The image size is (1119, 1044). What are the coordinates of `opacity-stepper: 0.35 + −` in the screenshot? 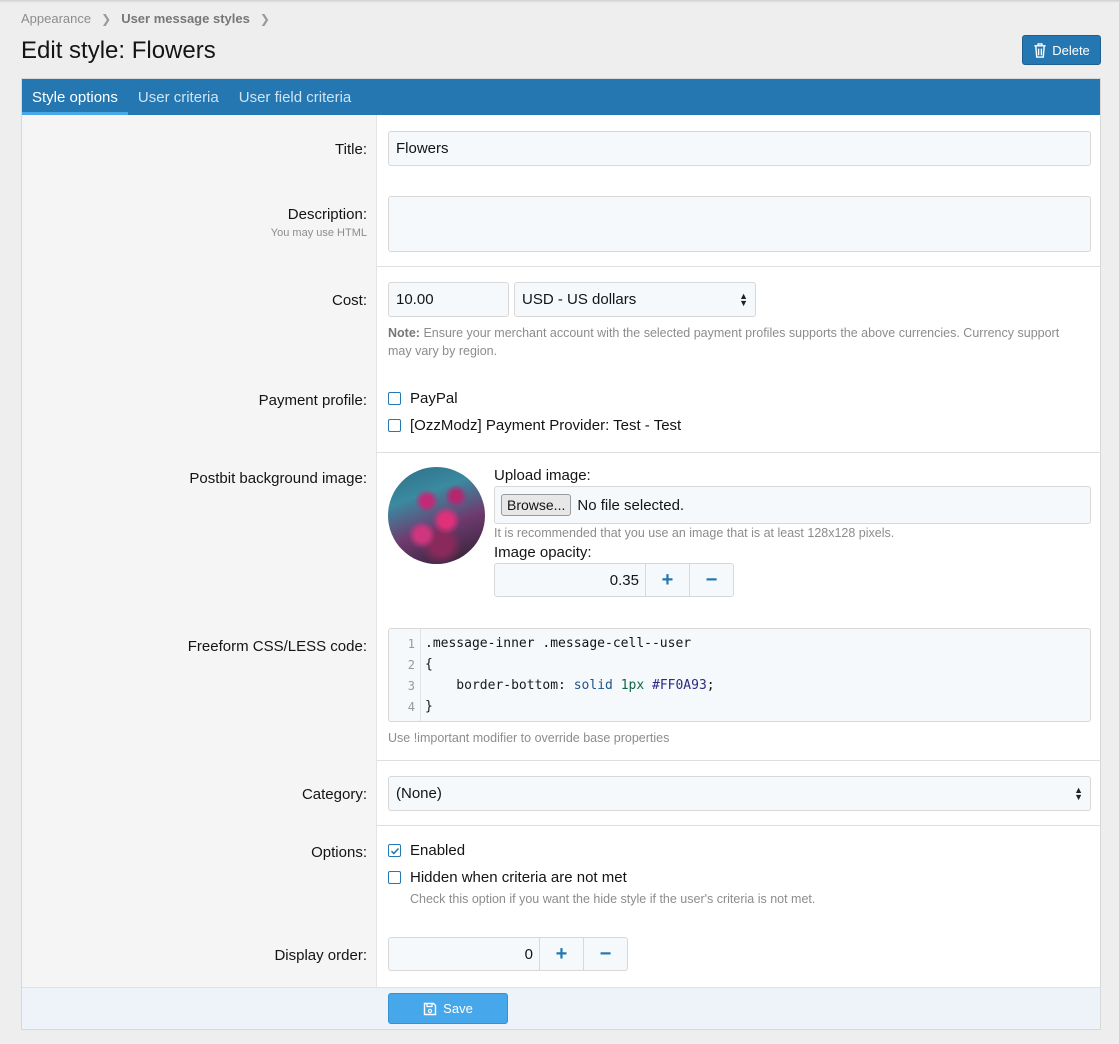 It's located at (614, 580).